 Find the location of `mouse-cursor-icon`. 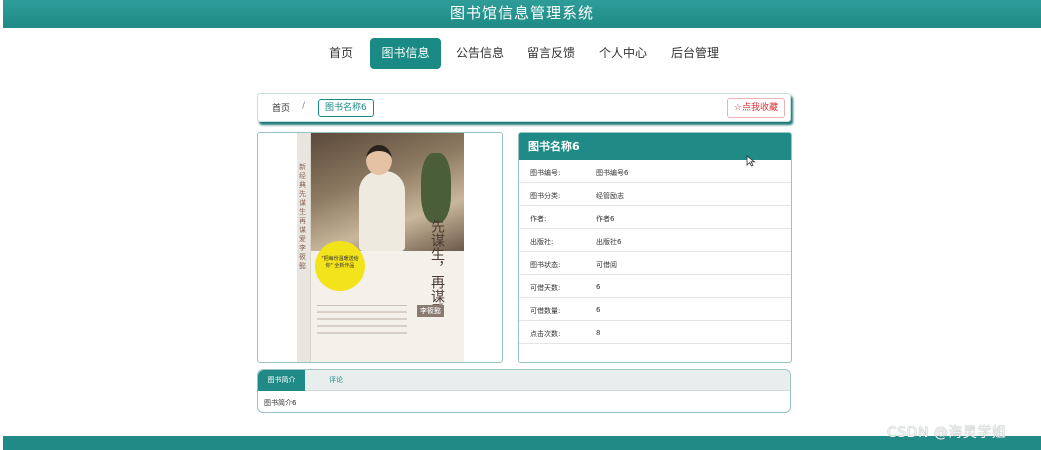

mouse-cursor-icon is located at coordinates (751, 161).